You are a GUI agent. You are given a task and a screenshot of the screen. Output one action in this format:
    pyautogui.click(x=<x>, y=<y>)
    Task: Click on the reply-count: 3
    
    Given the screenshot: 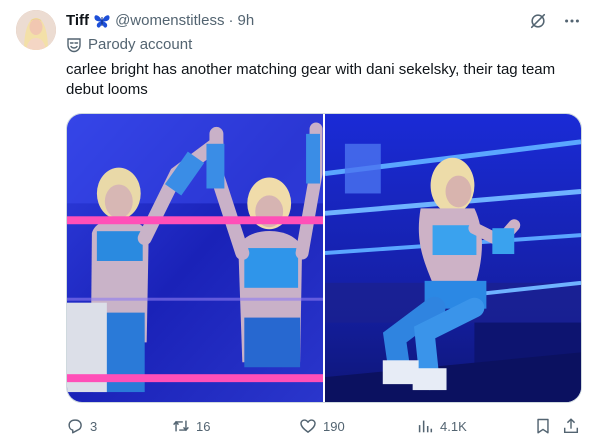 What is the action you would take?
    pyautogui.click(x=94, y=426)
    